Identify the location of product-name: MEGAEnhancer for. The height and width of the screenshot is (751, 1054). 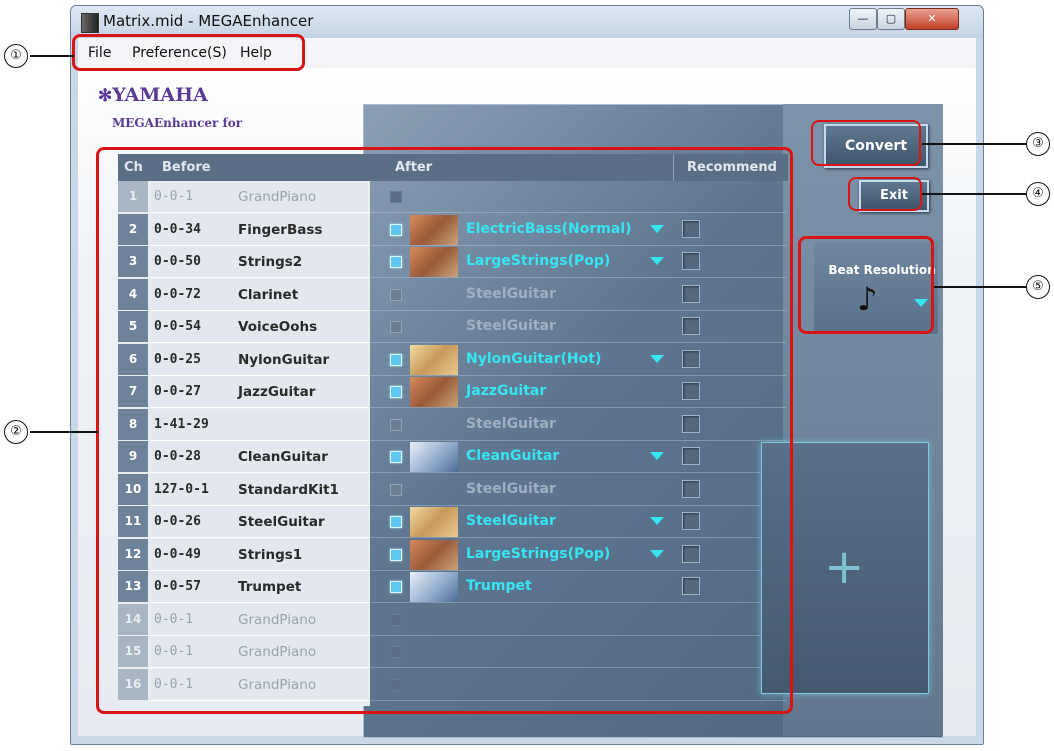
(177, 123).